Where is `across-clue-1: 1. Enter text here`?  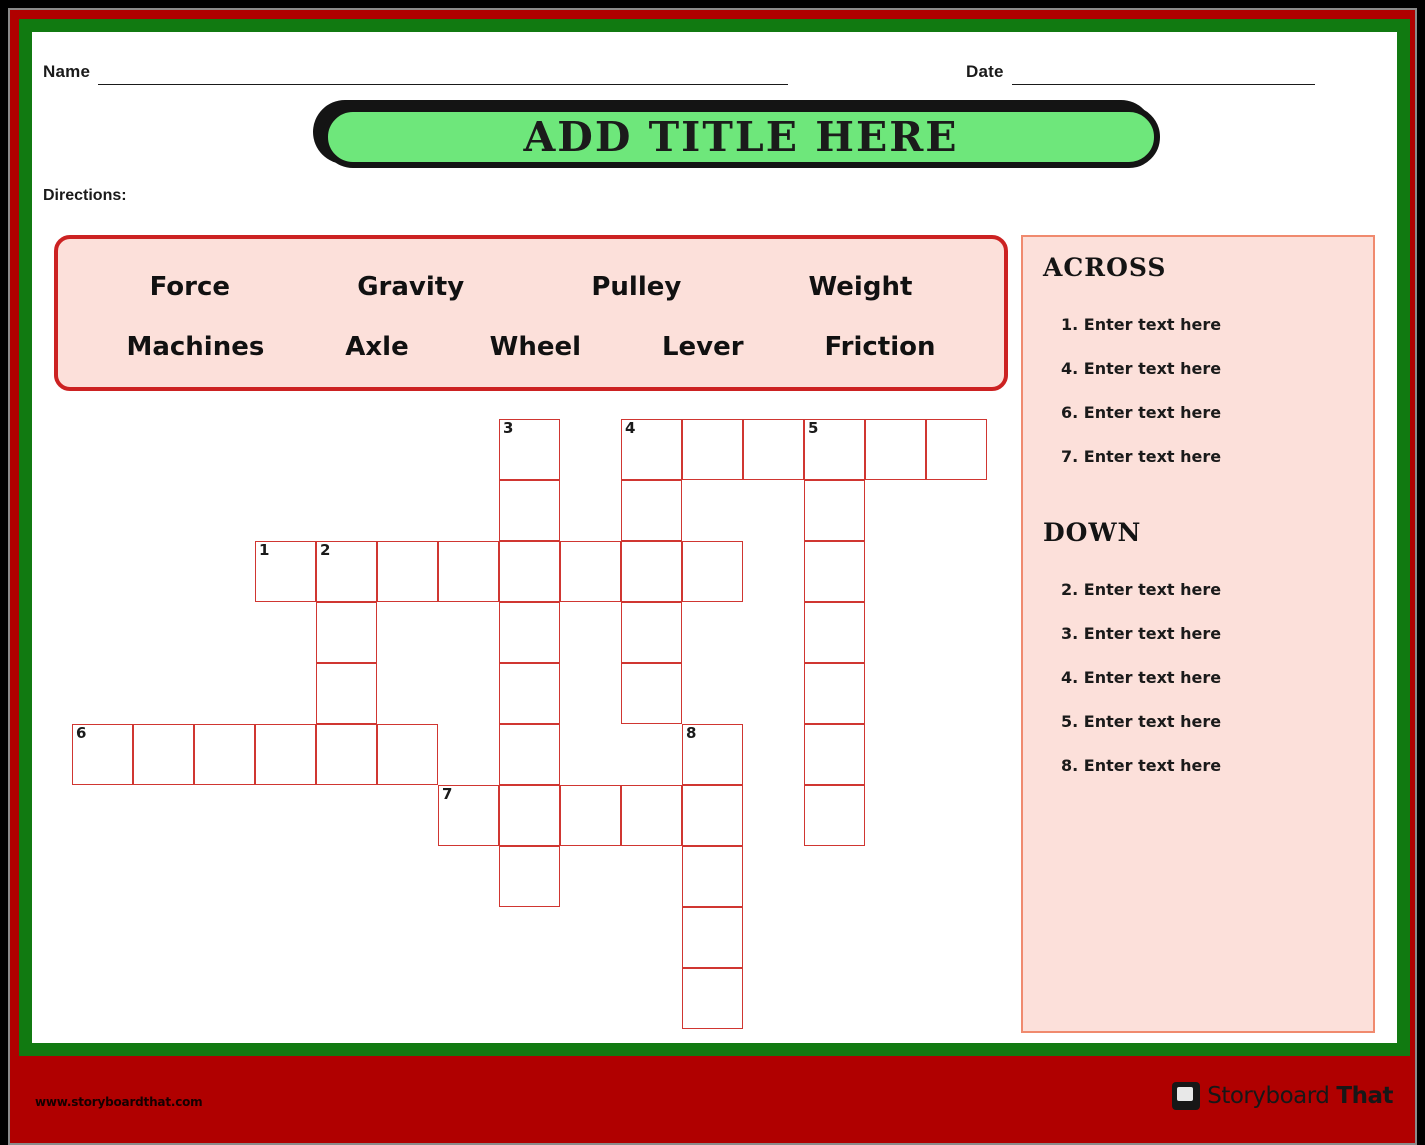
across-clue-1: 1. Enter text here is located at coordinates (1207, 312).